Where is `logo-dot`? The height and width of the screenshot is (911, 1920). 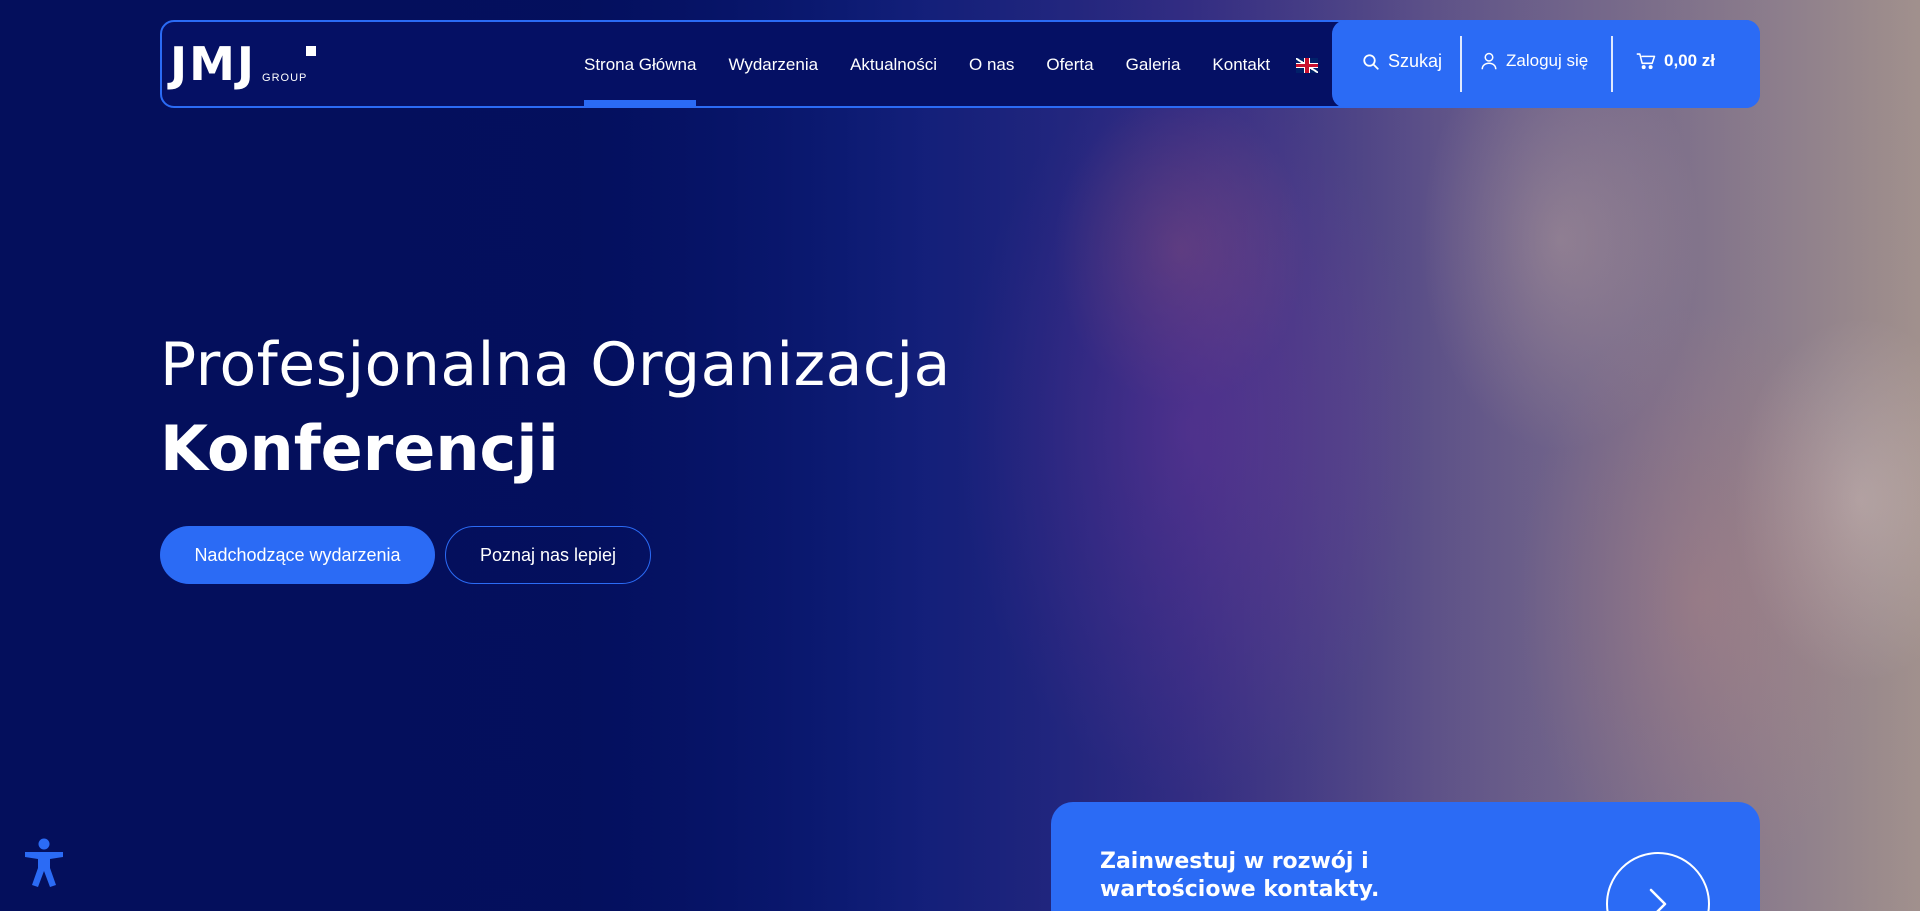 logo-dot is located at coordinates (311, 51).